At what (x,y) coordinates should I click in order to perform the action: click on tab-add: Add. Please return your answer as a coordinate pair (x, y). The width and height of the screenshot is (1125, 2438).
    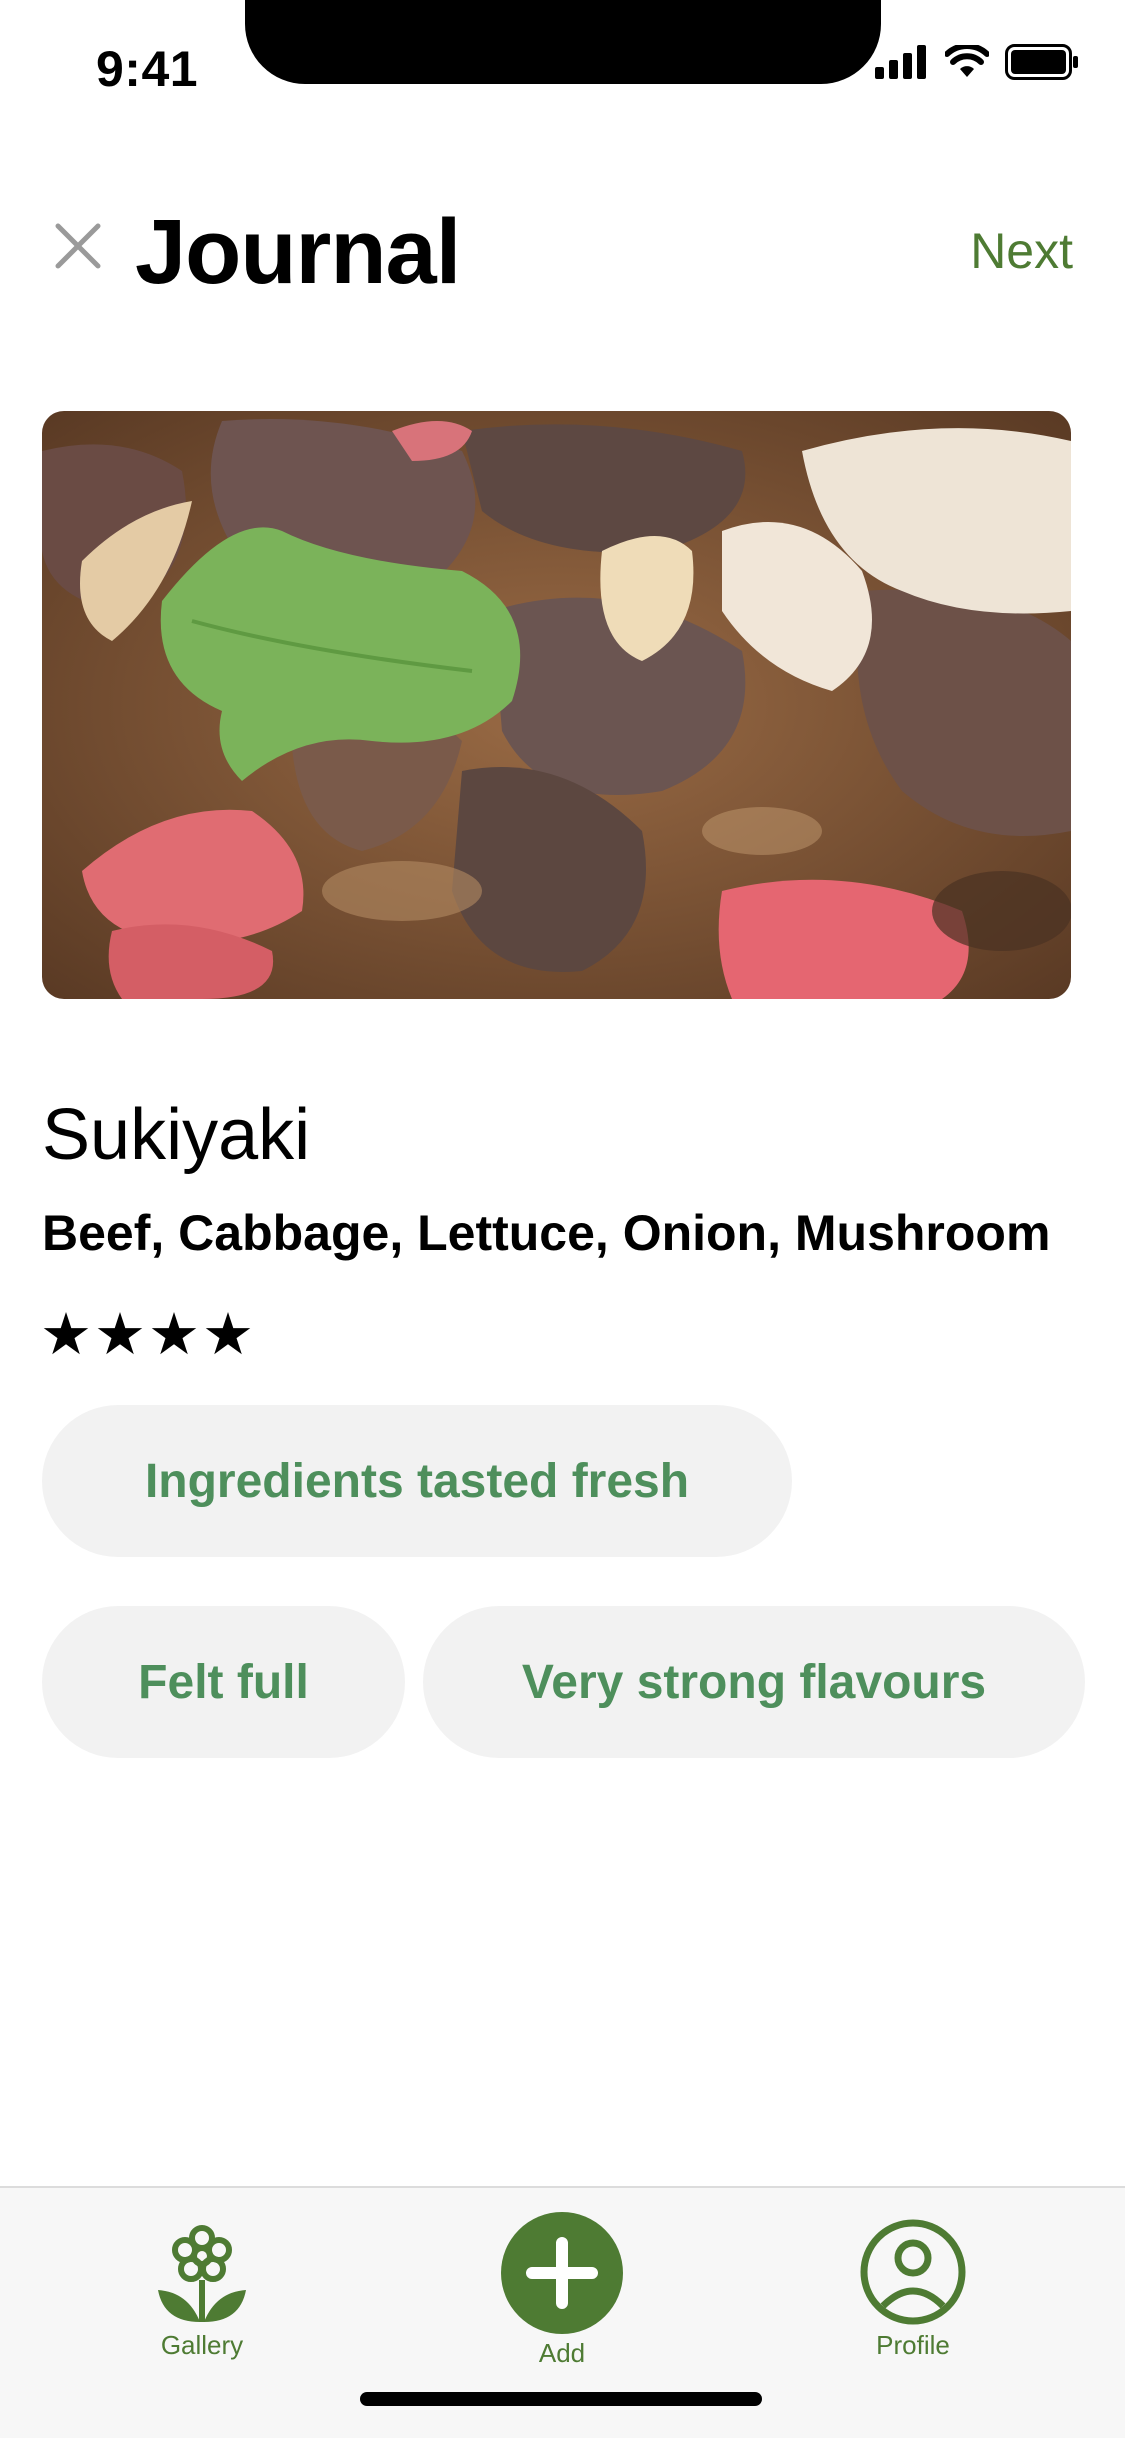
    Looking at the image, I should click on (562, 2290).